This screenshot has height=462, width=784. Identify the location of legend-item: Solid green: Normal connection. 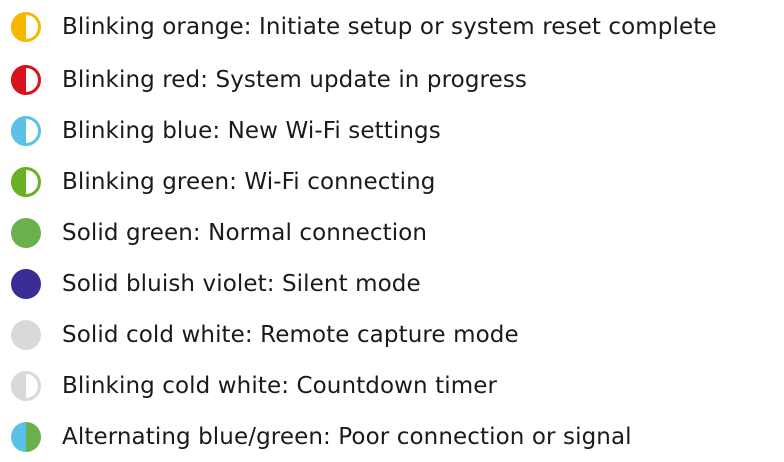
(395, 232).